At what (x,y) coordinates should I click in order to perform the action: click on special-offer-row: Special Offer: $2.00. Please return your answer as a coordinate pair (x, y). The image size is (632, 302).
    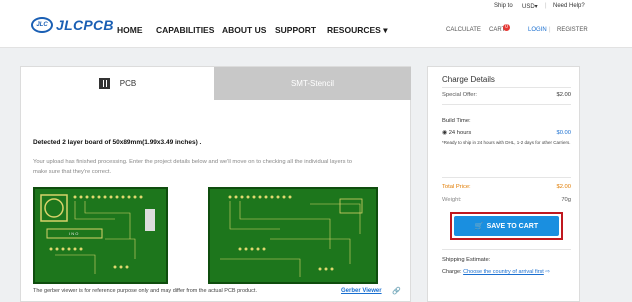
    Looking at the image, I should click on (506, 95).